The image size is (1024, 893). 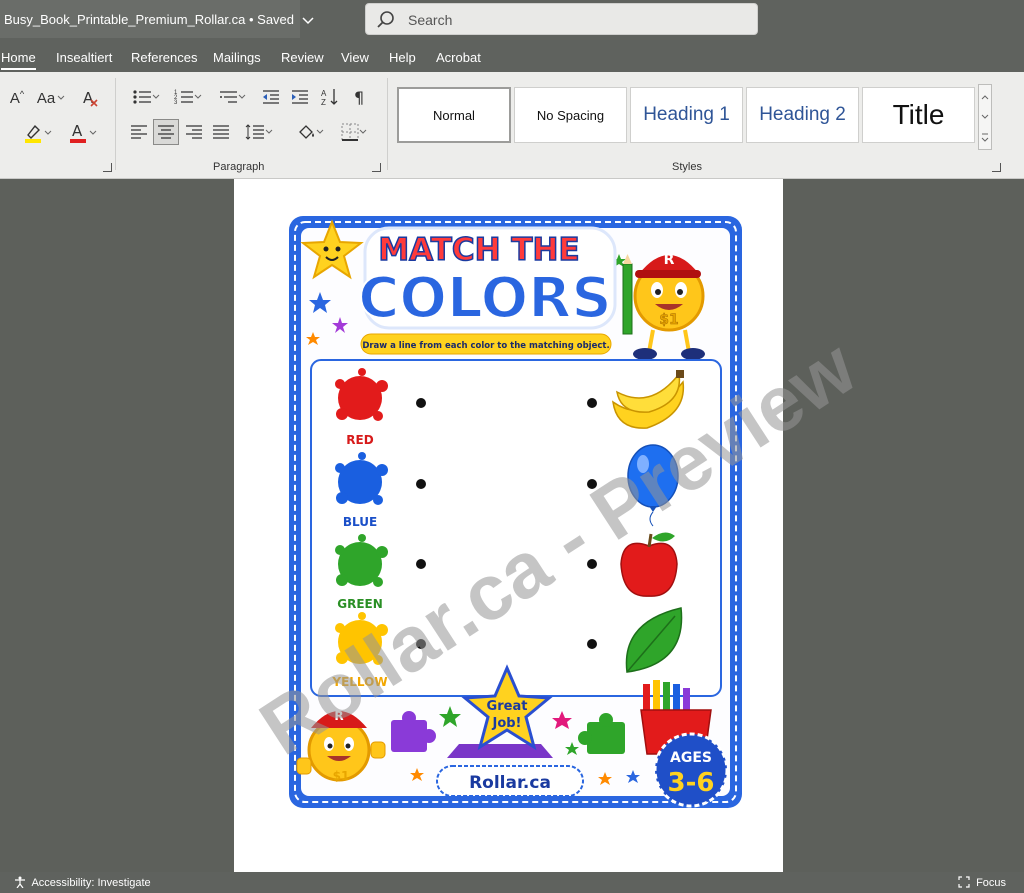 I want to click on style-title: Title, so click(x=918, y=115).